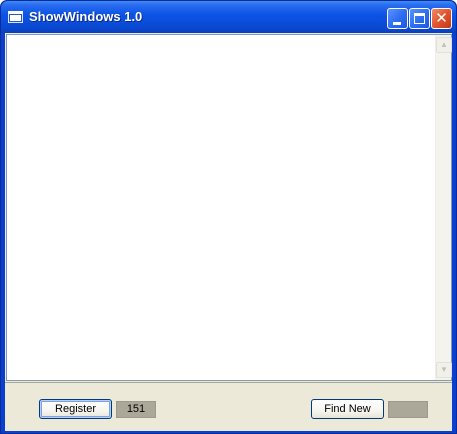 This screenshot has height=434, width=457. Describe the element at coordinates (397, 18) in the screenshot. I see `minimize-button` at that location.